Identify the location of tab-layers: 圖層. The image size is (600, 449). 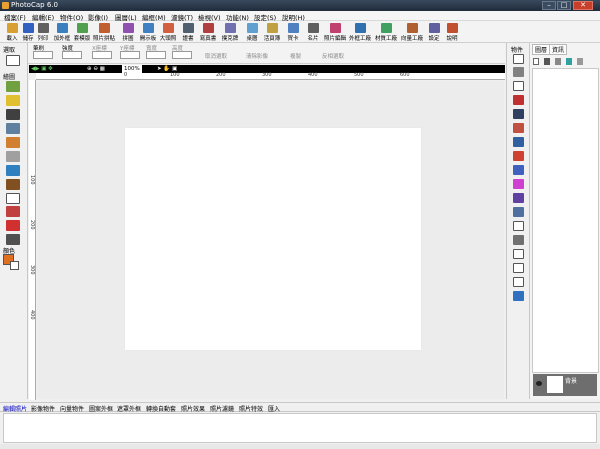
(541, 49).